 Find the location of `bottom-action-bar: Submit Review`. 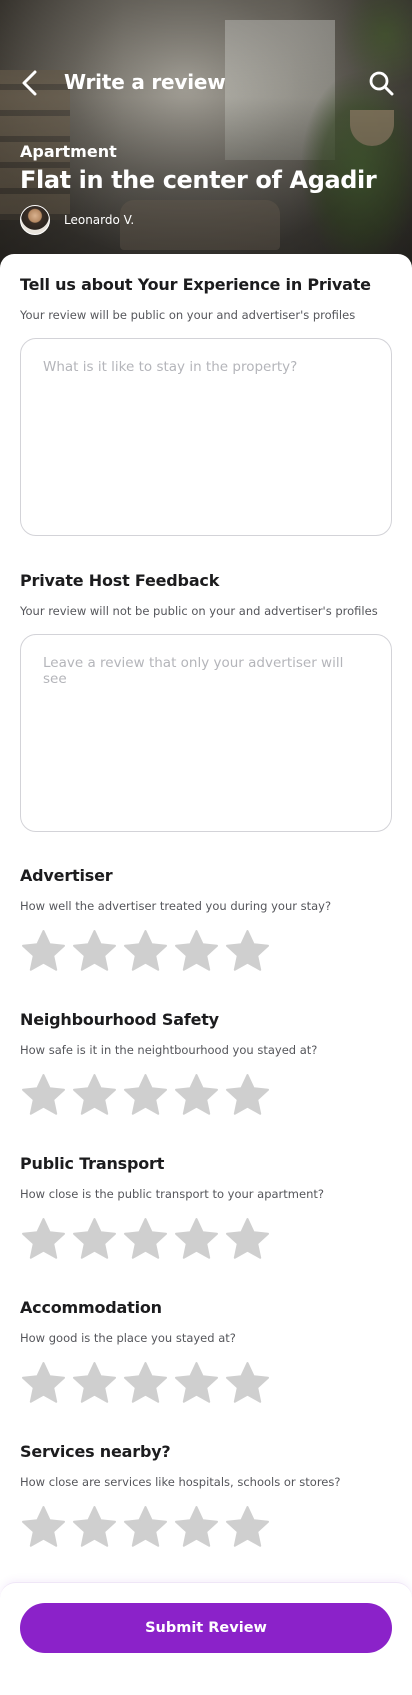

bottom-action-bar: Submit Review is located at coordinates (206, 1638).